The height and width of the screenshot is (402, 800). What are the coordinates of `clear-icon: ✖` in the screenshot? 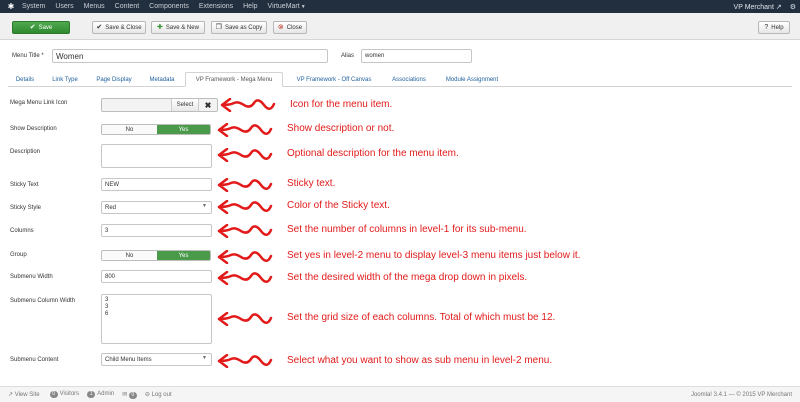 It's located at (208, 105).